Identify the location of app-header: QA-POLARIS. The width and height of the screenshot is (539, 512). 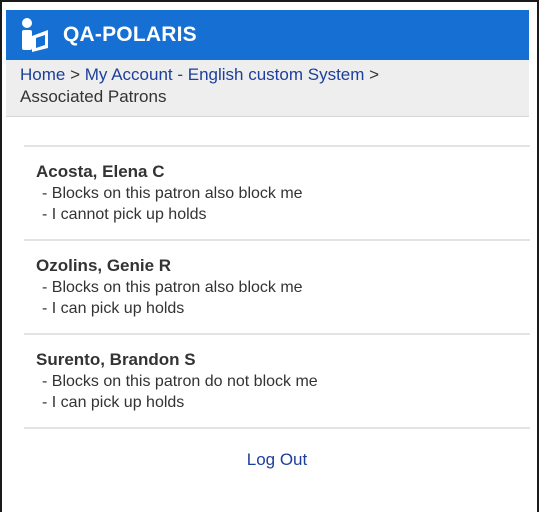
(267, 35).